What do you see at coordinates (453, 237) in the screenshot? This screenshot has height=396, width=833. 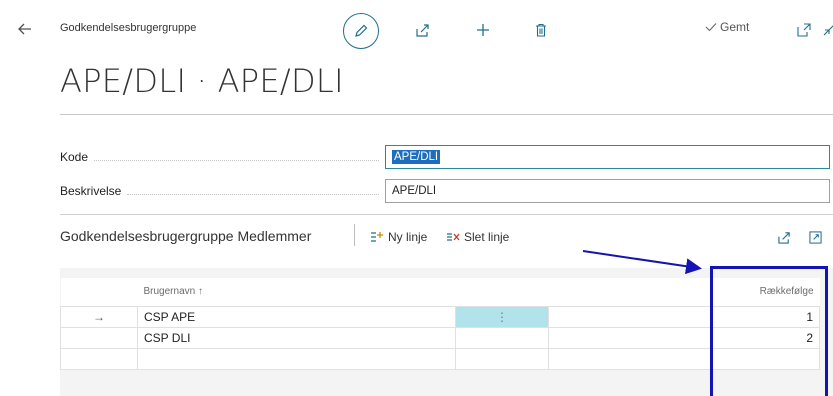 I see `delete-line-icon` at bounding box center [453, 237].